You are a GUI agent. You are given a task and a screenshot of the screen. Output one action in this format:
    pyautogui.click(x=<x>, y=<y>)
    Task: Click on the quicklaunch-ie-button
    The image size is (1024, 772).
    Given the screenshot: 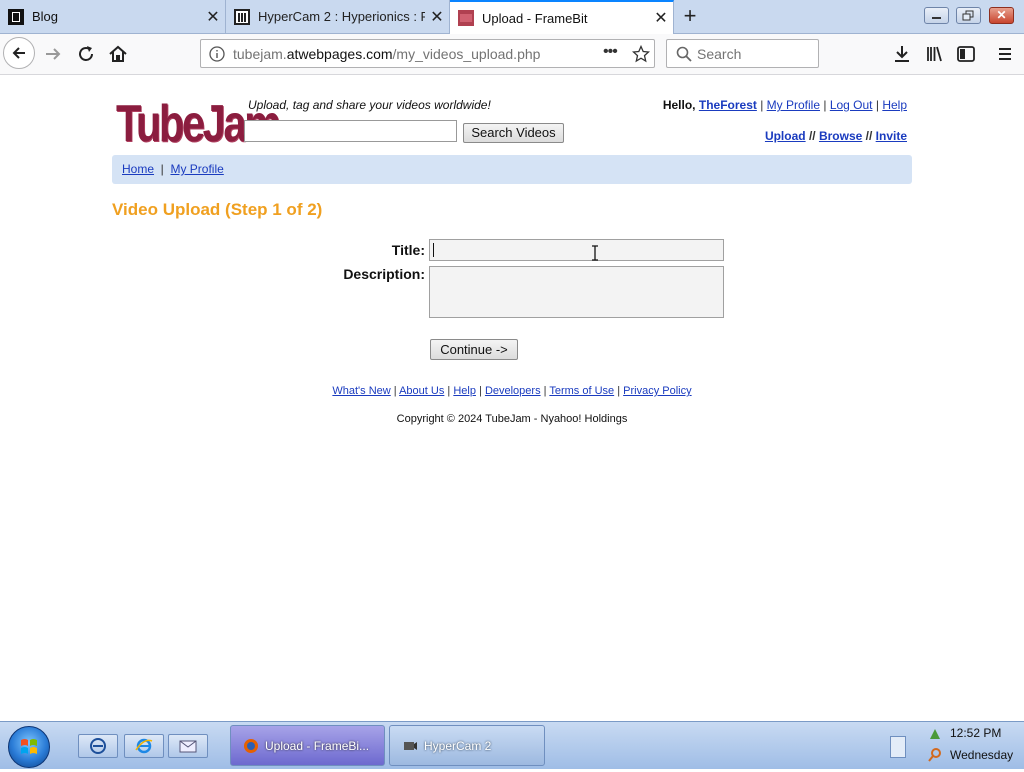 What is the action you would take?
    pyautogui.click(x=144, y=746)
    